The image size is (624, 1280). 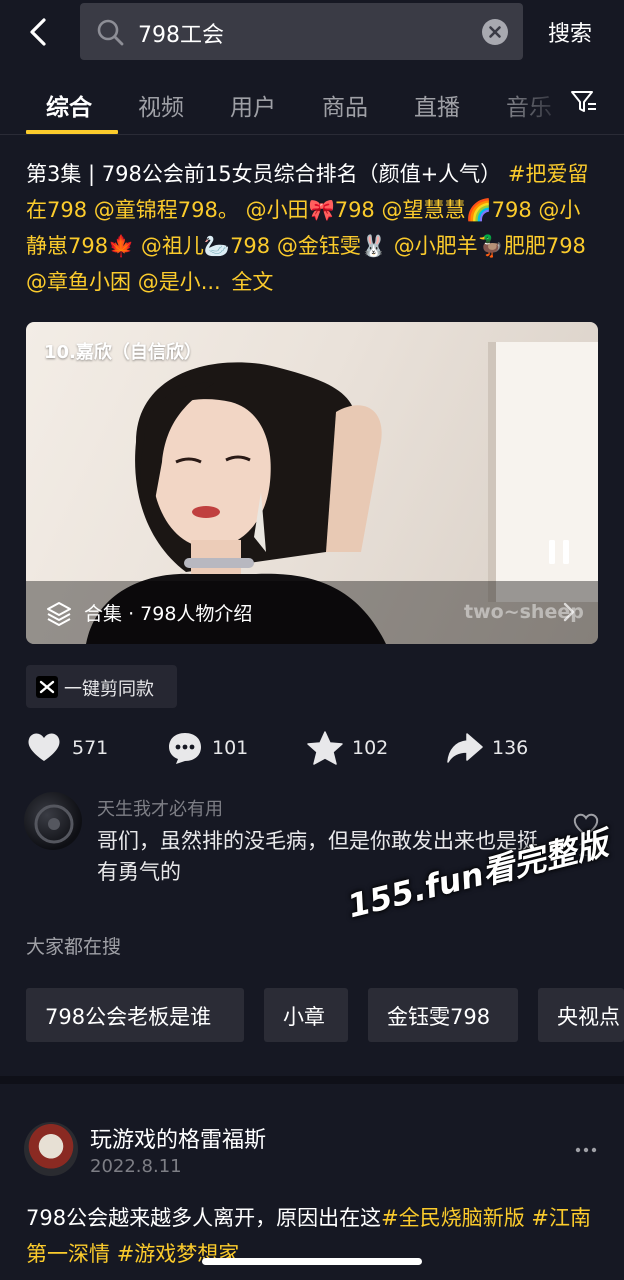 What do you see at coordinates (161, 105) in the screenshot?
I see `tab-videos: 视频` at bounding box center [161, 105].